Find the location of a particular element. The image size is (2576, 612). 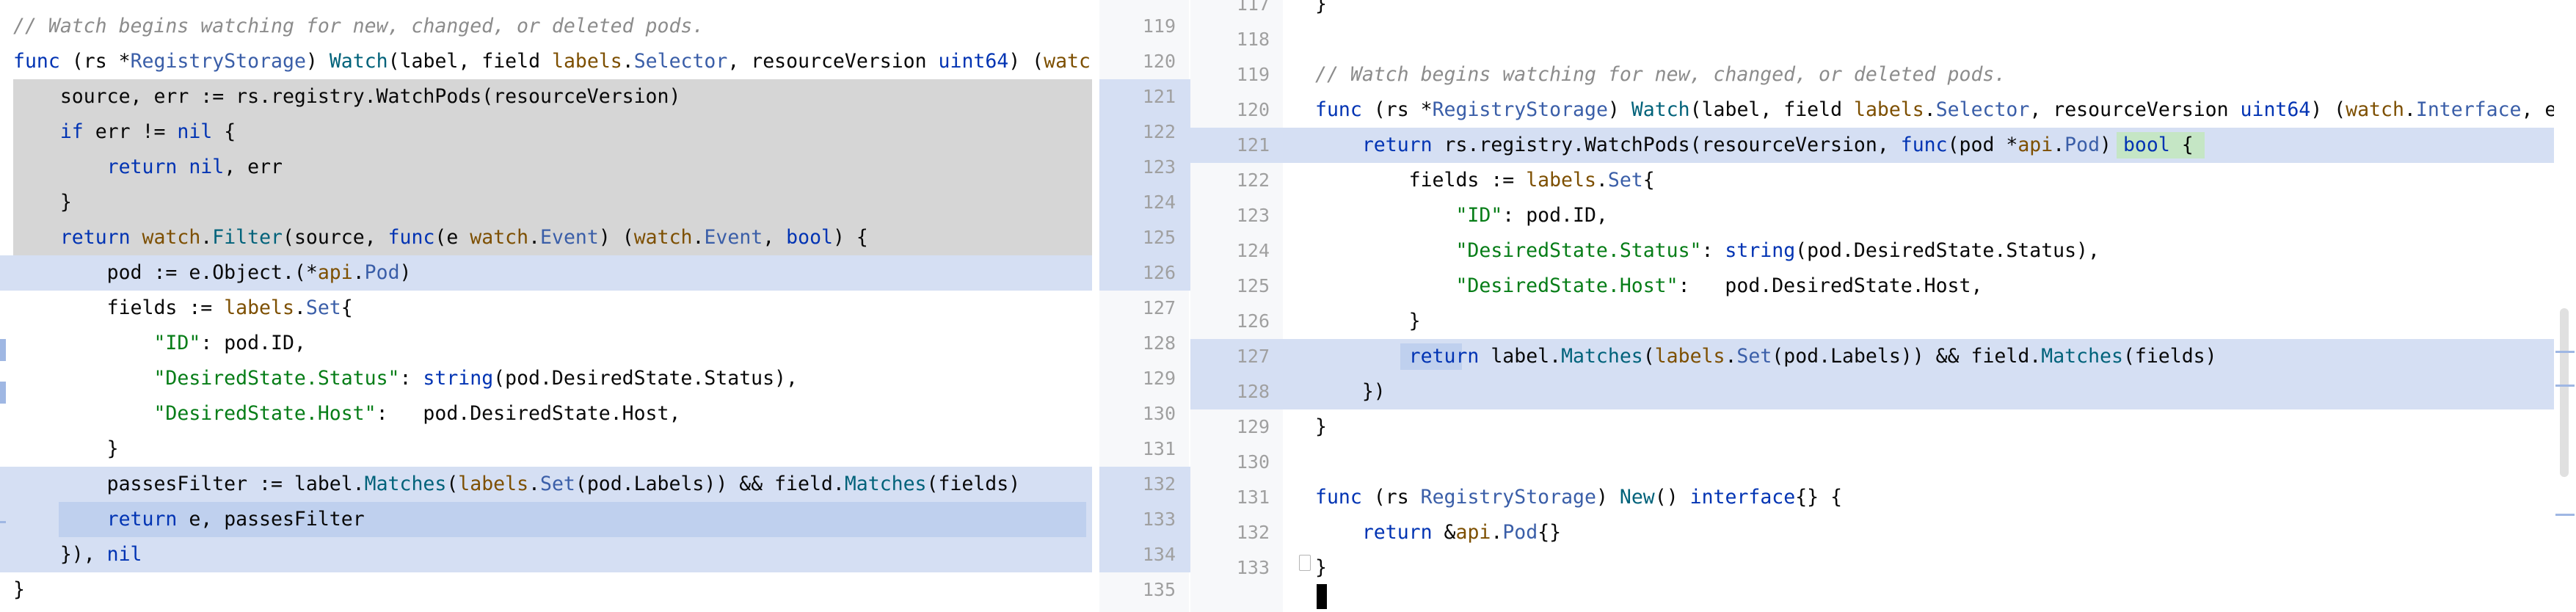

code-token: ) ( is located at coordinates (2328, 109).